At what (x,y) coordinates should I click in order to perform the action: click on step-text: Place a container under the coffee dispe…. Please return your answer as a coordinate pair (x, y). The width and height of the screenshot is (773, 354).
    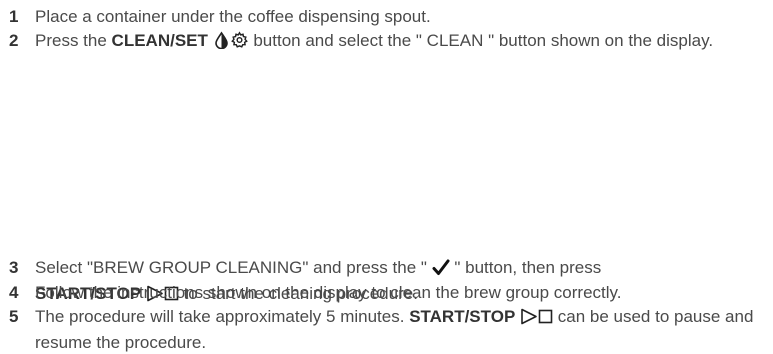
    Looking at the image, I should click on (233, 16).